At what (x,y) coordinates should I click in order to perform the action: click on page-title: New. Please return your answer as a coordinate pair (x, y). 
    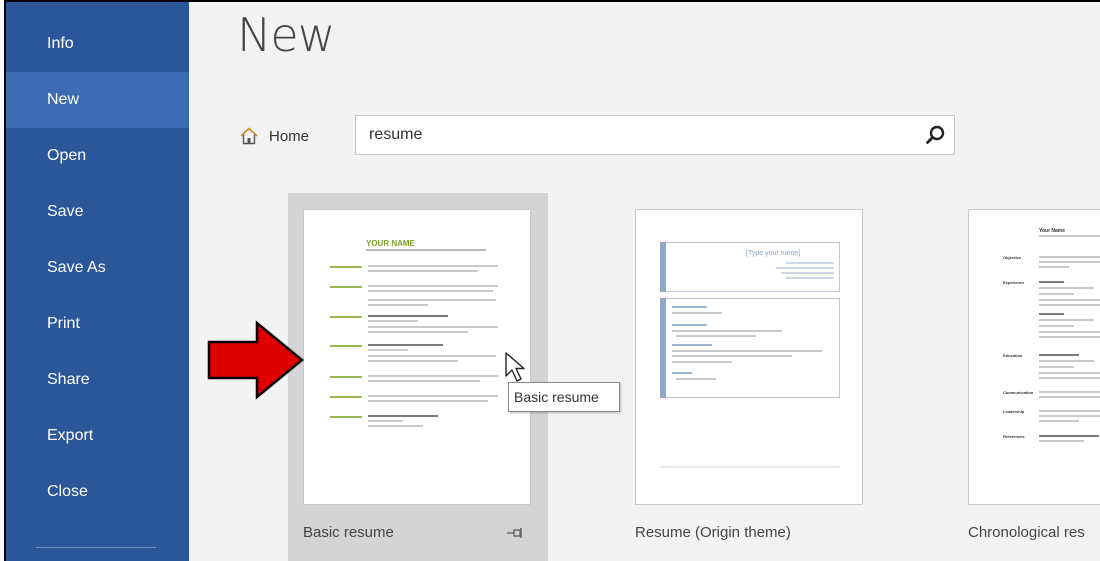
    Looking at the image, I should click on (286, 35).